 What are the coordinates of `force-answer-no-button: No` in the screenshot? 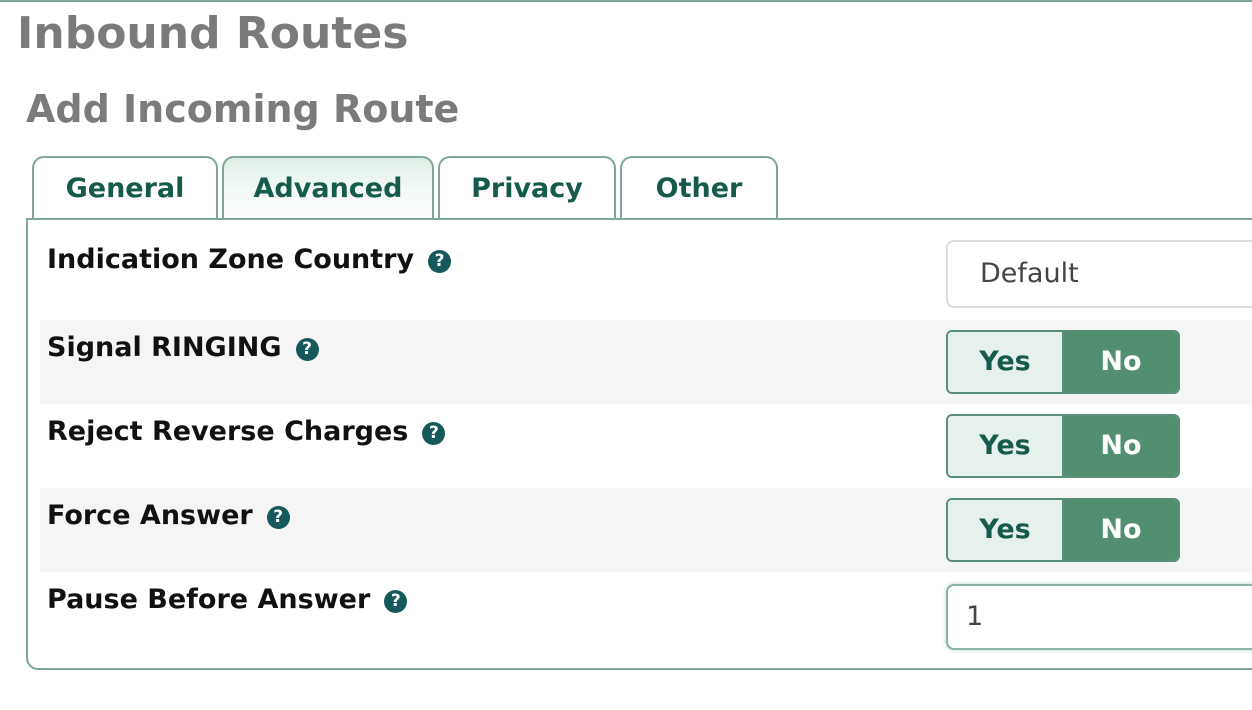 It's located at (1121, 530).